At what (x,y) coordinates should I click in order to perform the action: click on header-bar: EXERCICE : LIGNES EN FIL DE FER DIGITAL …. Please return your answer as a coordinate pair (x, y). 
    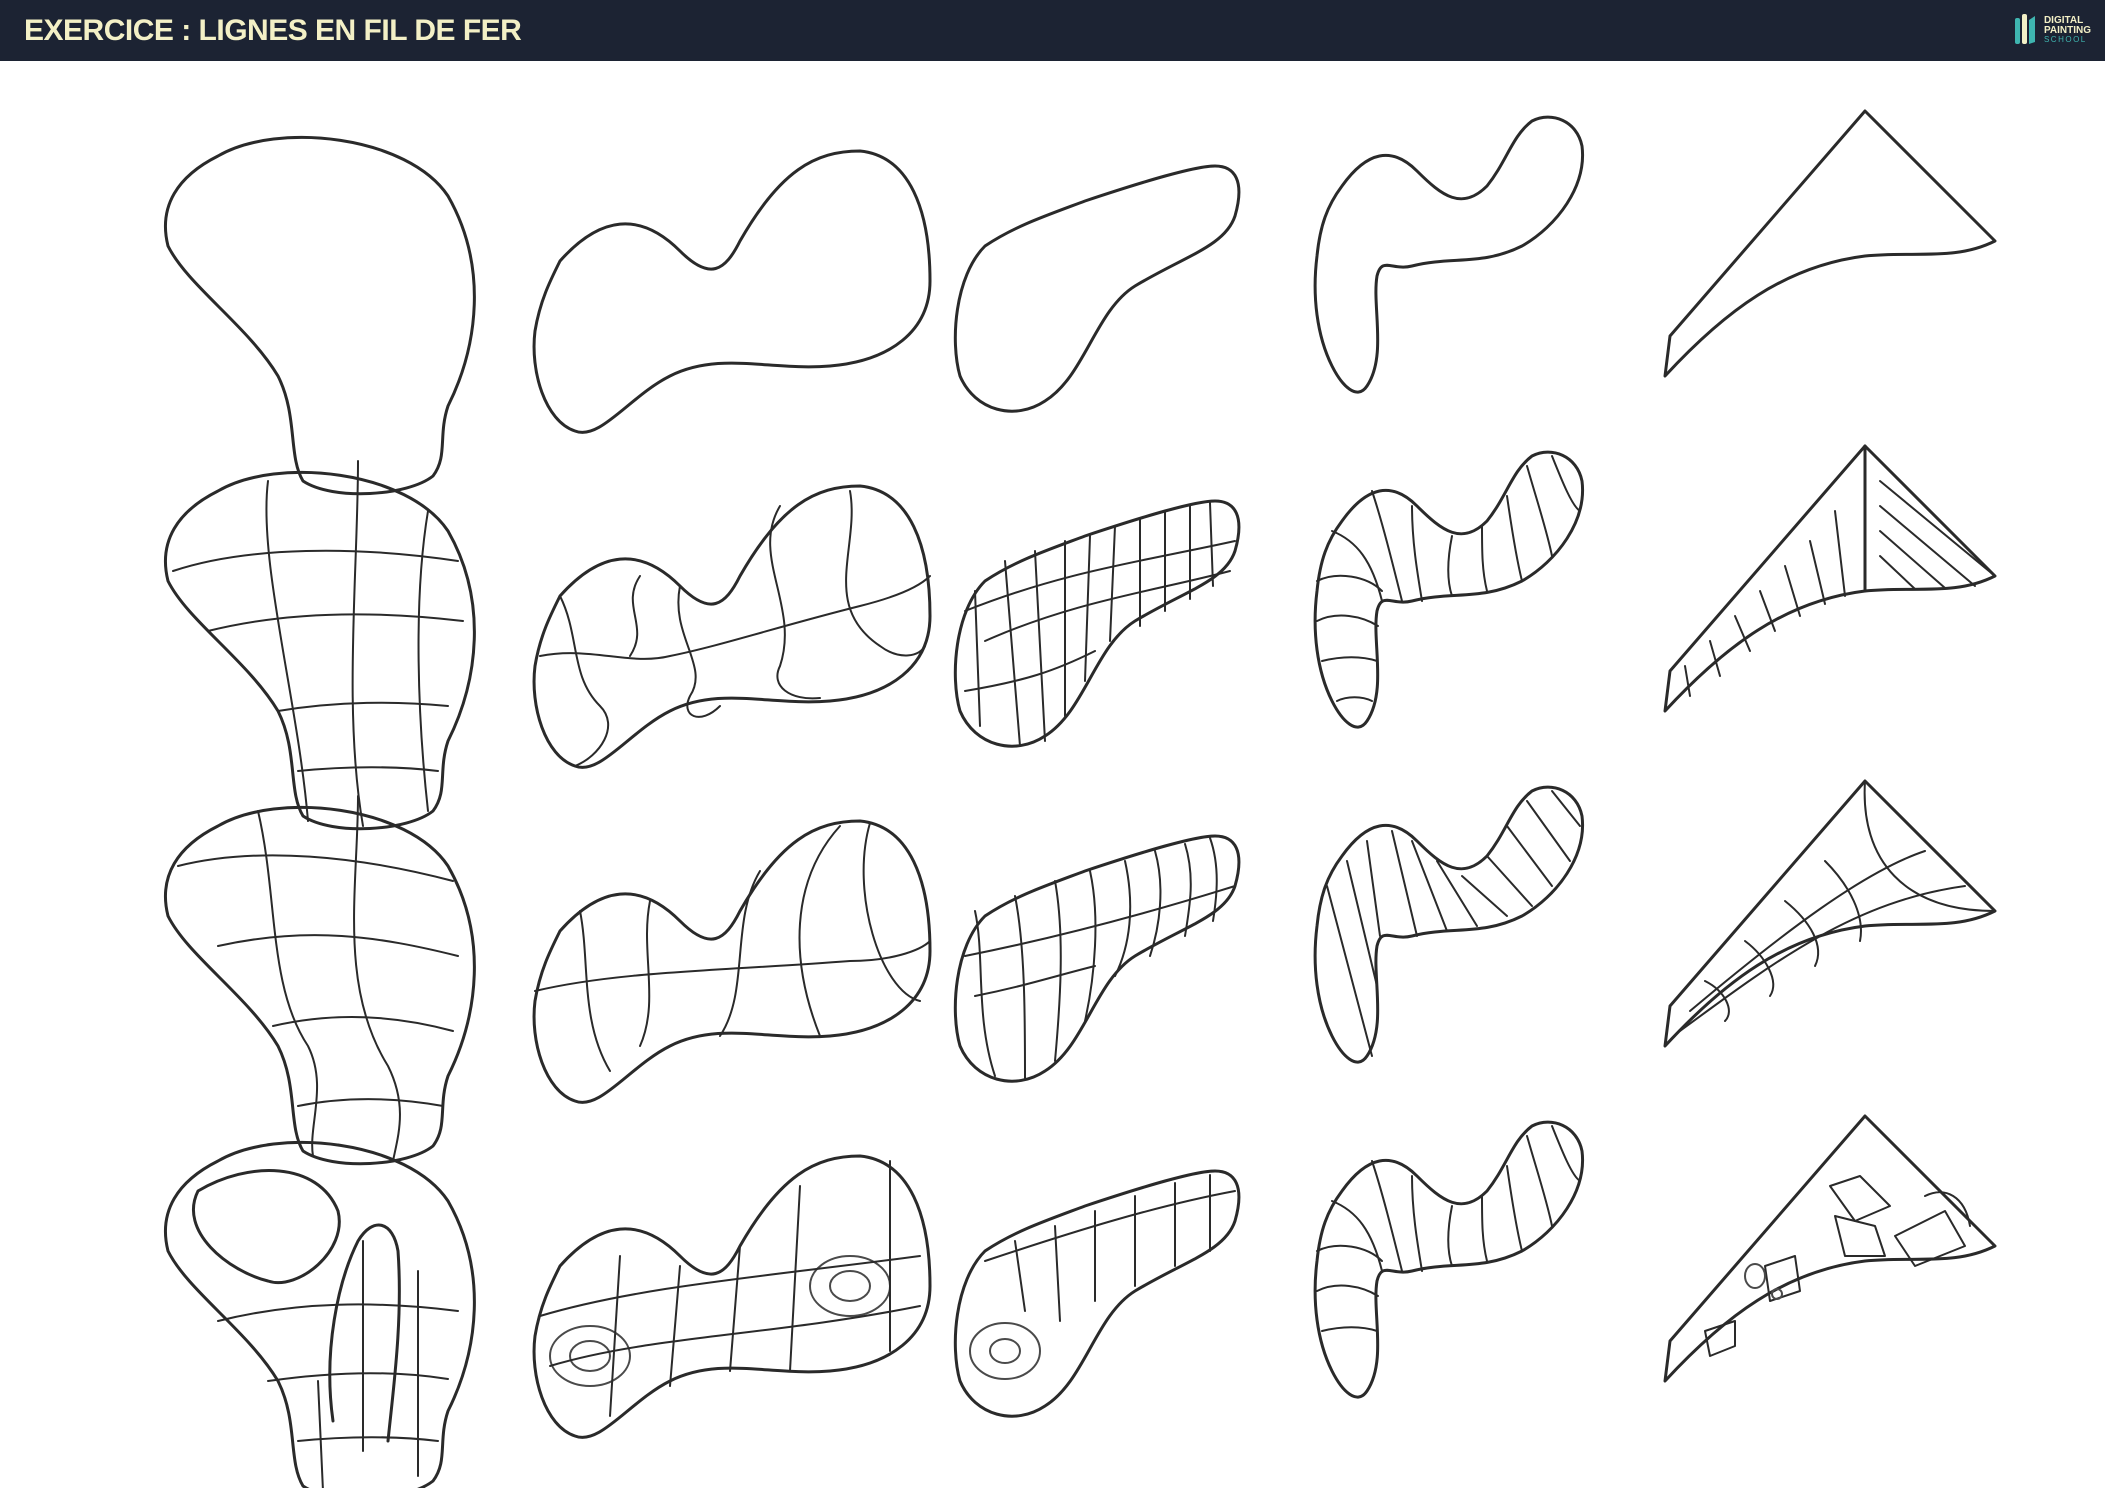
    Looking at the image, I should click on (1052, 30).